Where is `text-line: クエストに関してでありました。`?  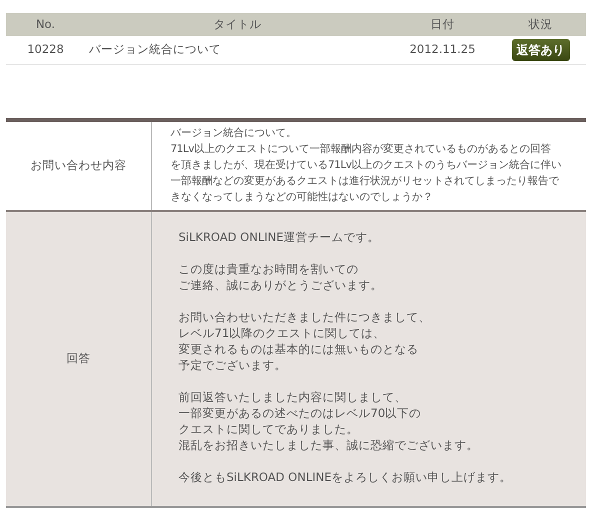 text-line: クエストに関してでありました。 is located at coordinates (268, 428).